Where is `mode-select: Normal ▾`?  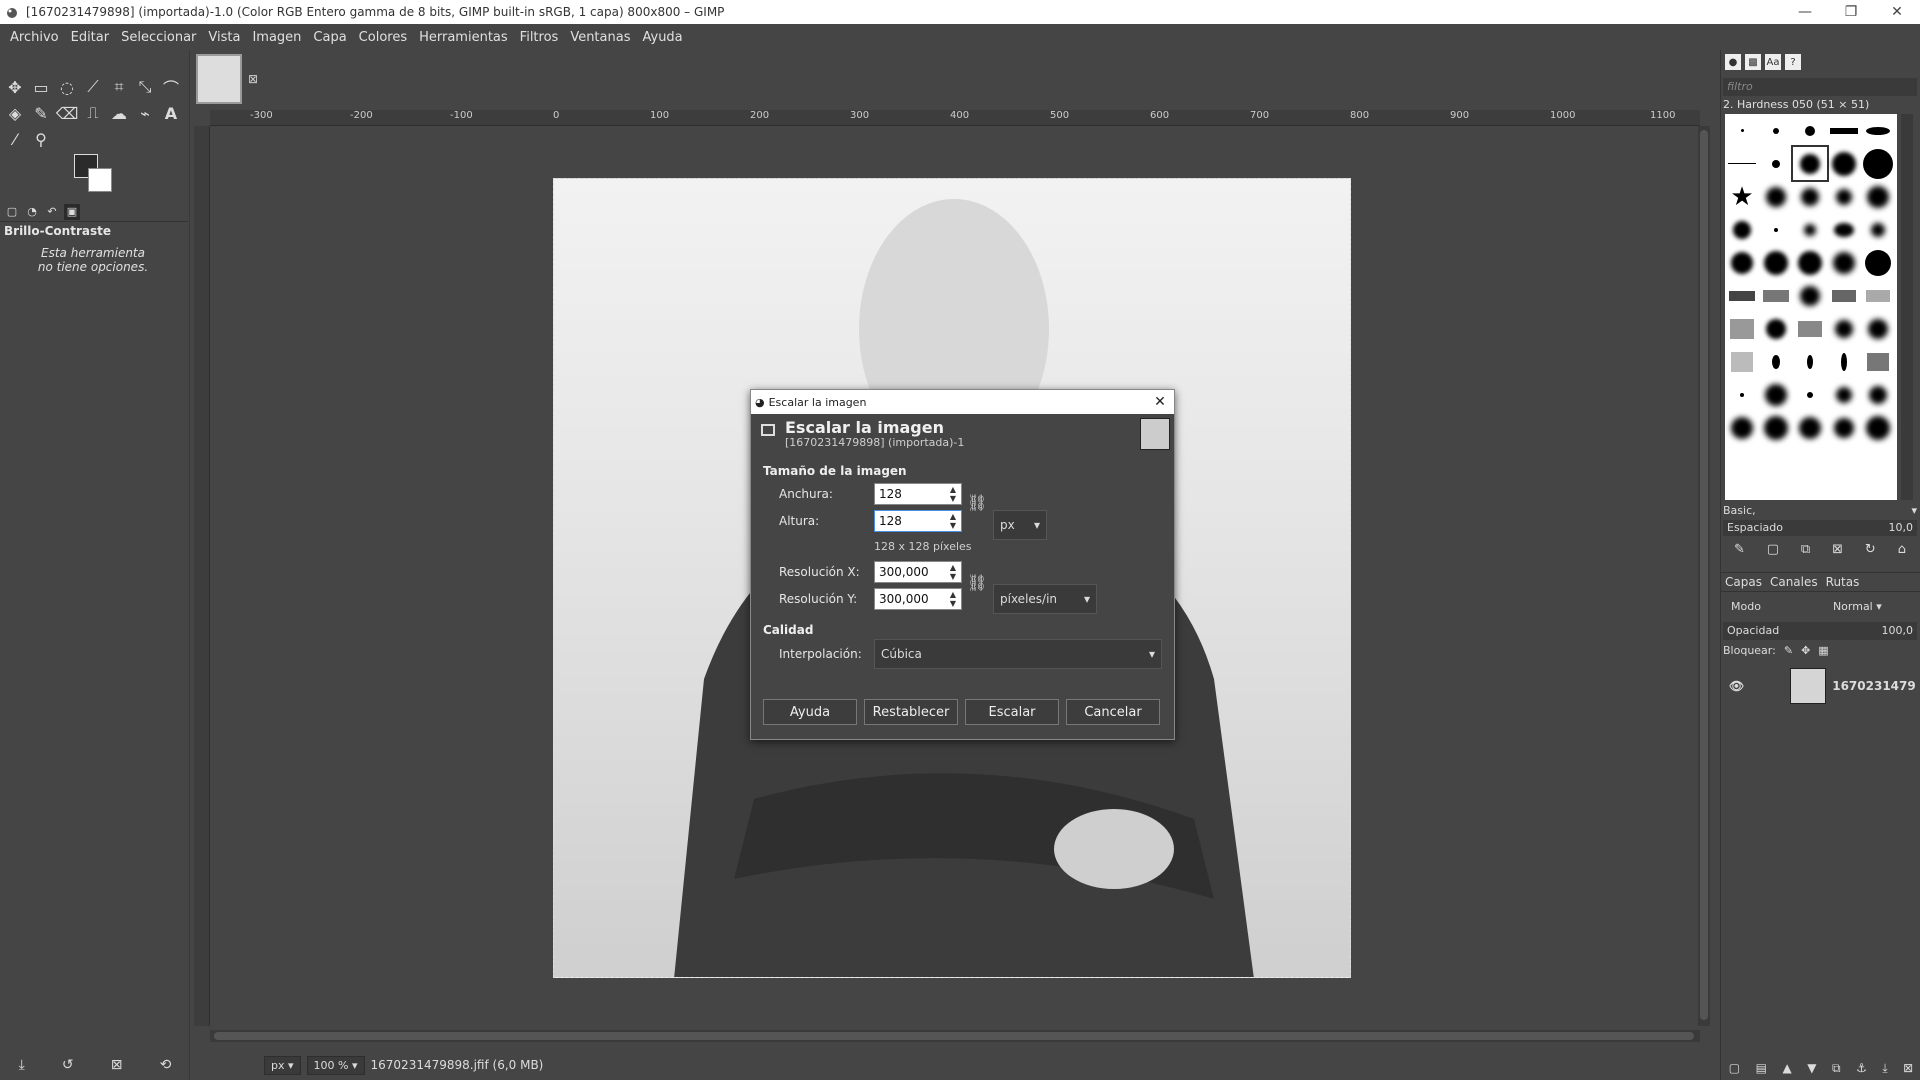 mode-select: Normal ▾ is located at coordinates (1857, 606).